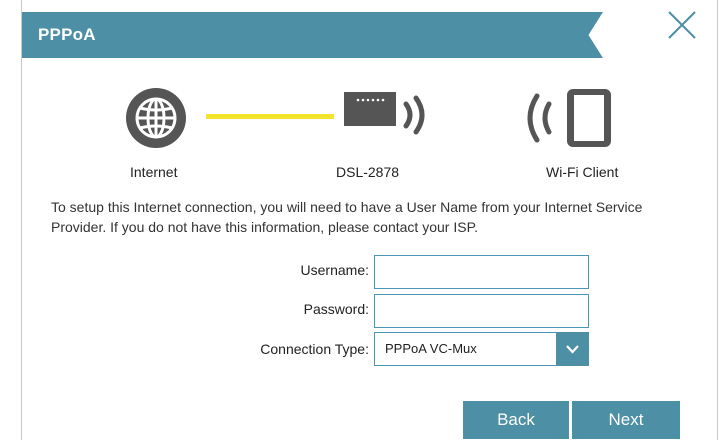  What do you see at coordinates (516, 420) in the screenshot?
I see `back-button: Back` at bounding box center [516, 420].